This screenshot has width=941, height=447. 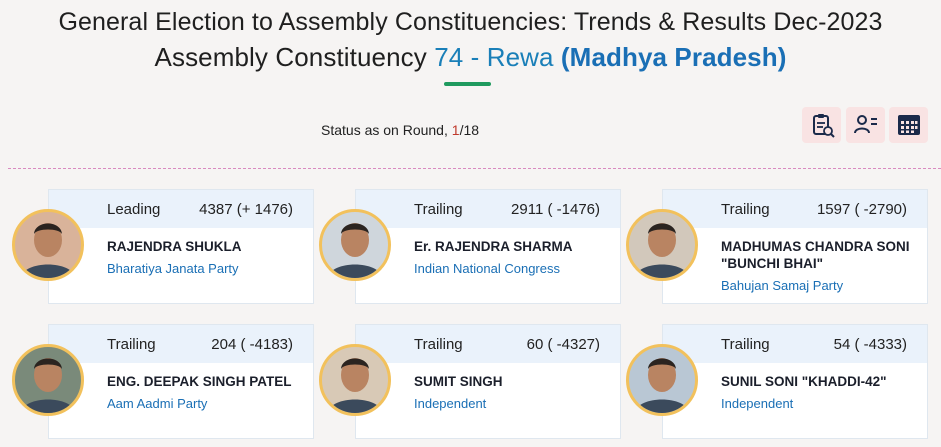 I want to click on candidate-votes: 2911 ( -1476), so click(x=555, y=209).